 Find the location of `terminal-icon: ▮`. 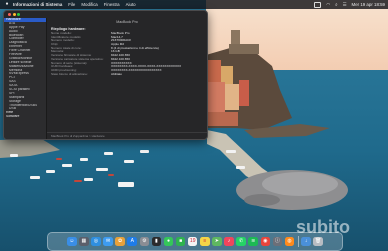

terminal-icon: ▮ is located at coordinates (156, 241).